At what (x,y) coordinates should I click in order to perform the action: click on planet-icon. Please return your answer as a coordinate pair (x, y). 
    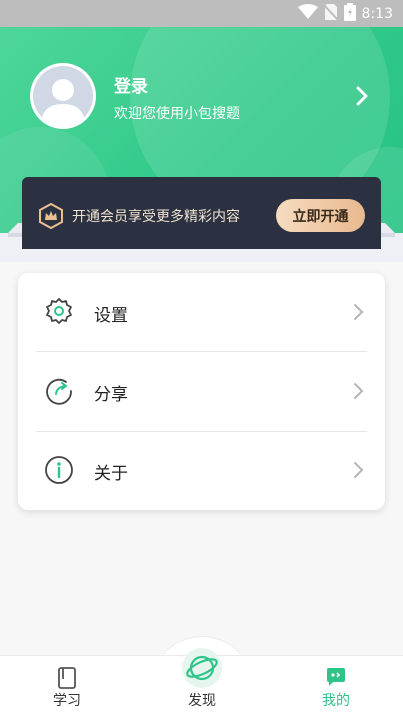
    Looking at the image, I should click on (202, 670).